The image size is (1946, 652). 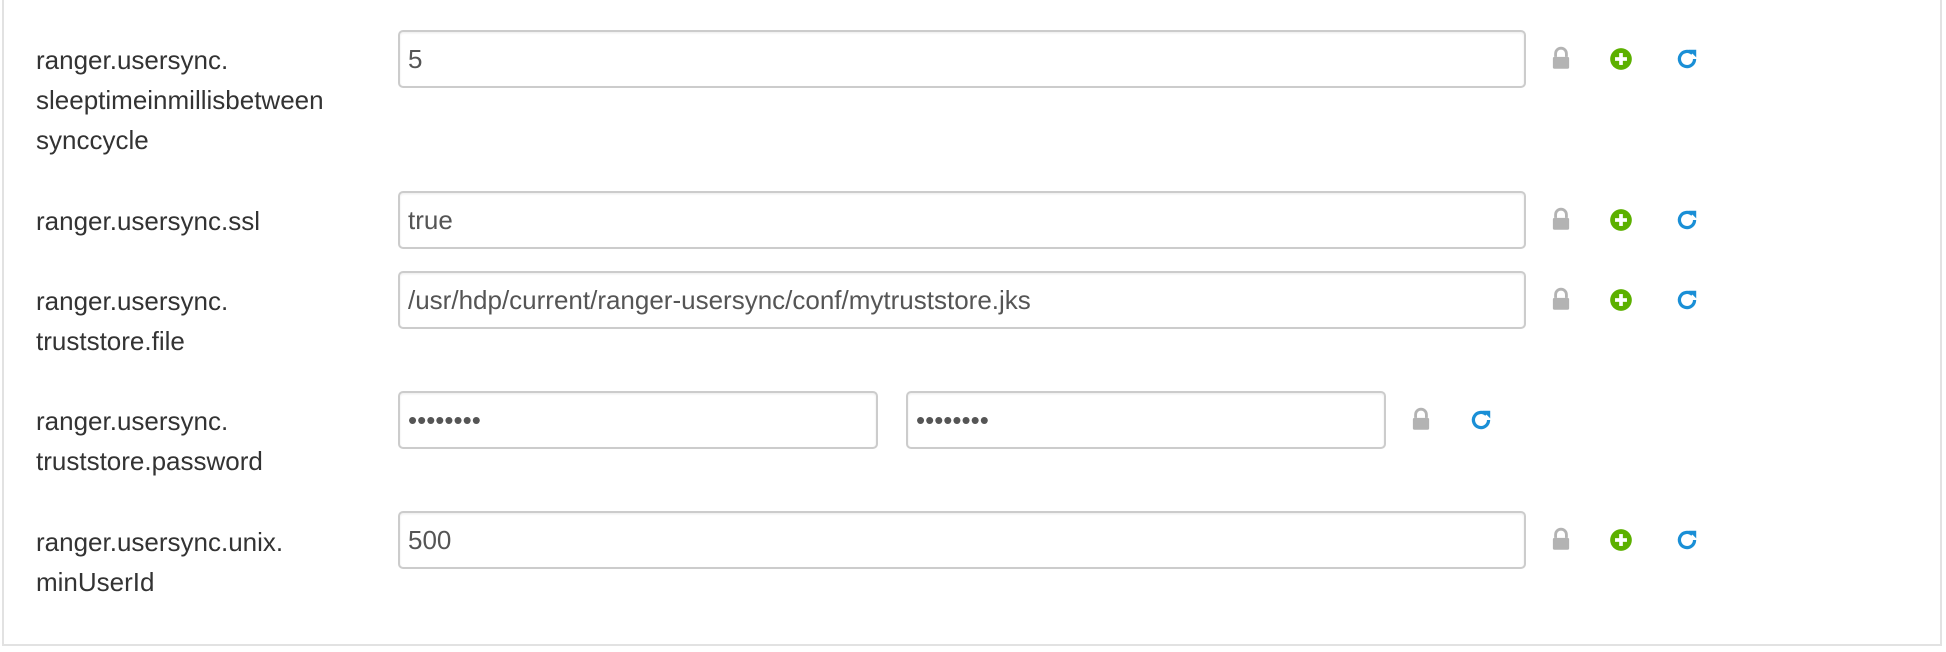 I want to click on property-name: ranger.usersync. truststore.file, so click(x=132, y=321).